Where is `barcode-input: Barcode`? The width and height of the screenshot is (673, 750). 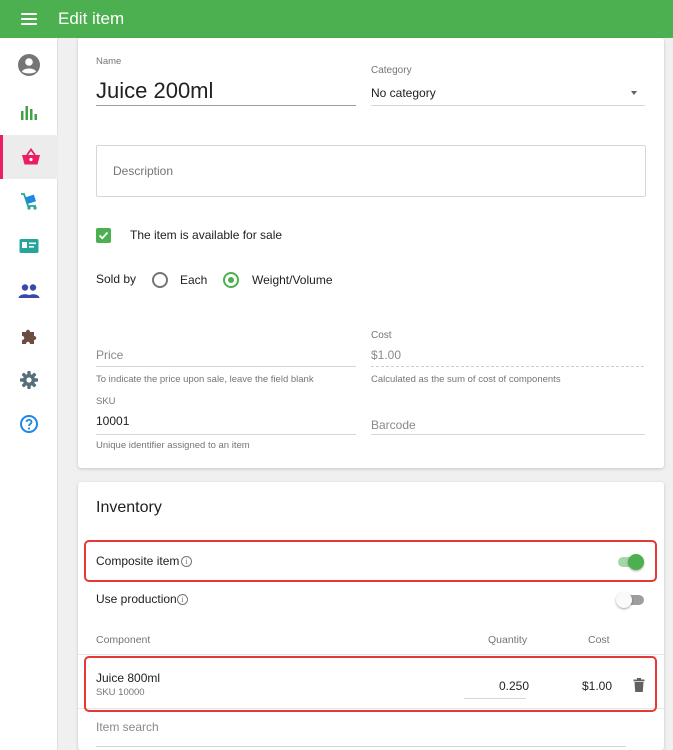 barcode-input: Barcode is located at coordinates (393, 425).